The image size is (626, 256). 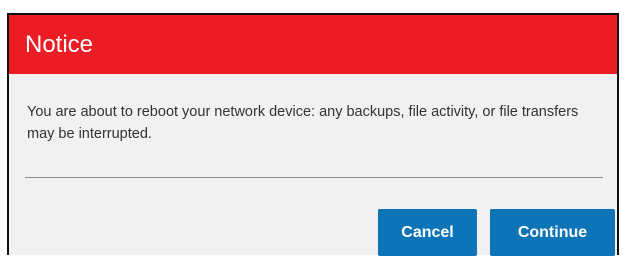 I want to click on dialog-divider, so click(x=314, y=177).